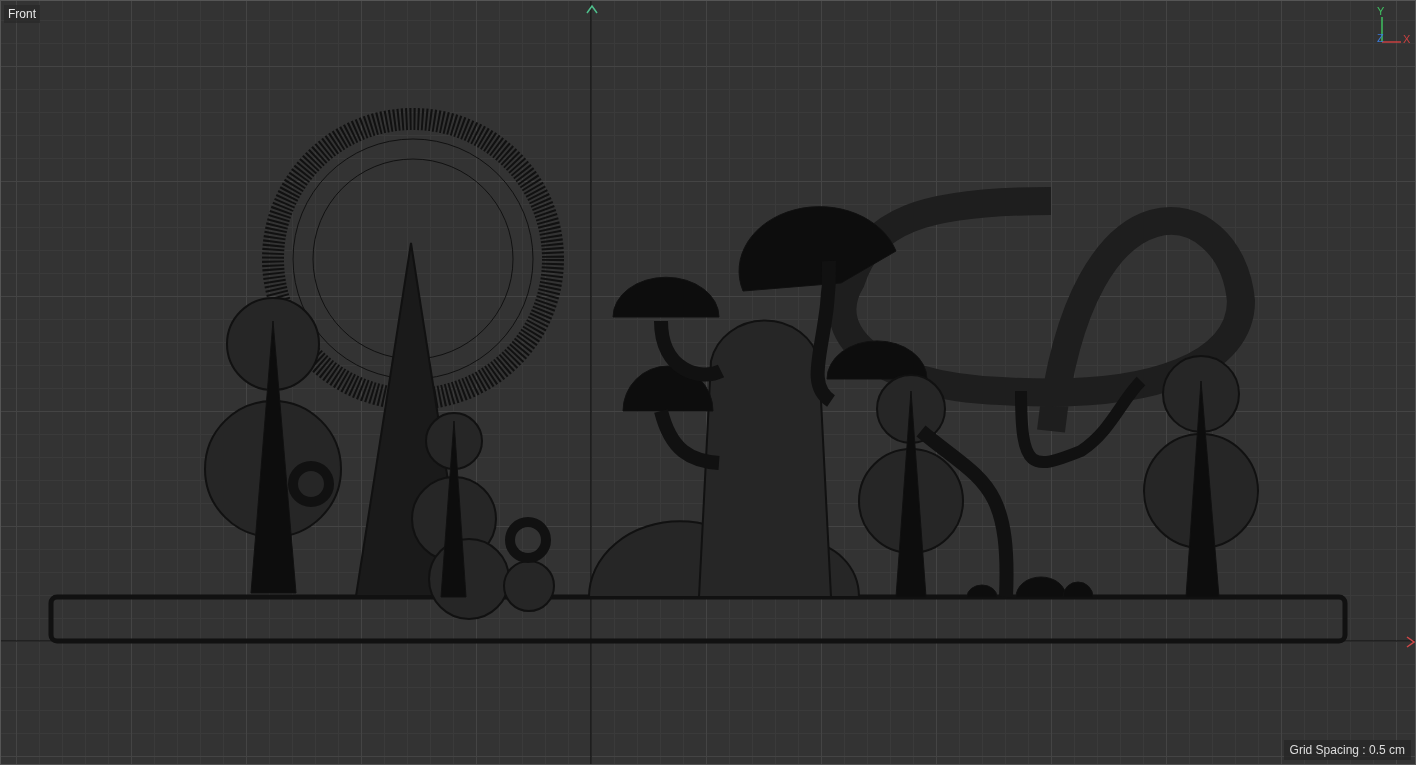  Describe the element at coordinates (1347, 750) in the screenshot. I see `grid-spacing-label: Grid Spacing : 0.5 cm` at that location.